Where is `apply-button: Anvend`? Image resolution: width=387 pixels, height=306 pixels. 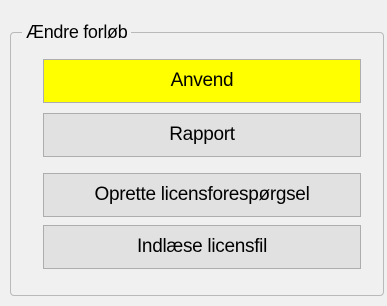
apply-button: Anvend is located at coordinates (202, 81).